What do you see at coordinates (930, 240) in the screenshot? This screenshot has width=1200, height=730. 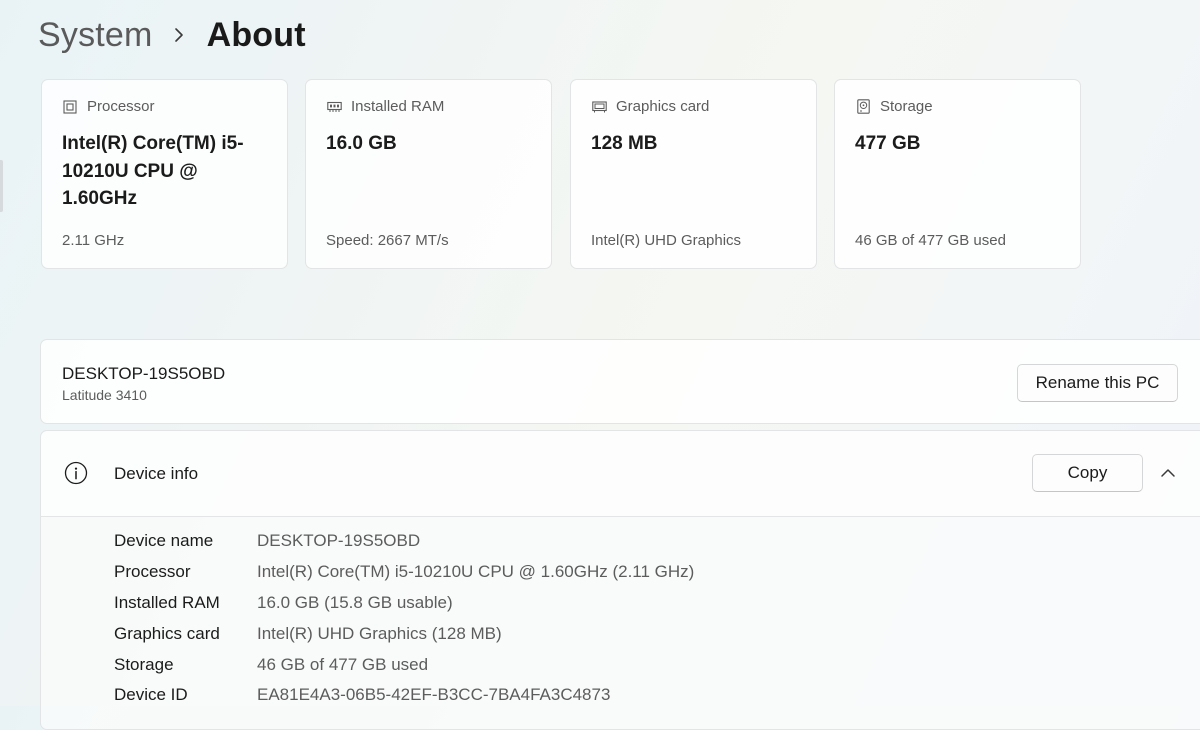 I see `storage-card-sub: 46 GB of 477 GB used` at bounding box center [930, 240].